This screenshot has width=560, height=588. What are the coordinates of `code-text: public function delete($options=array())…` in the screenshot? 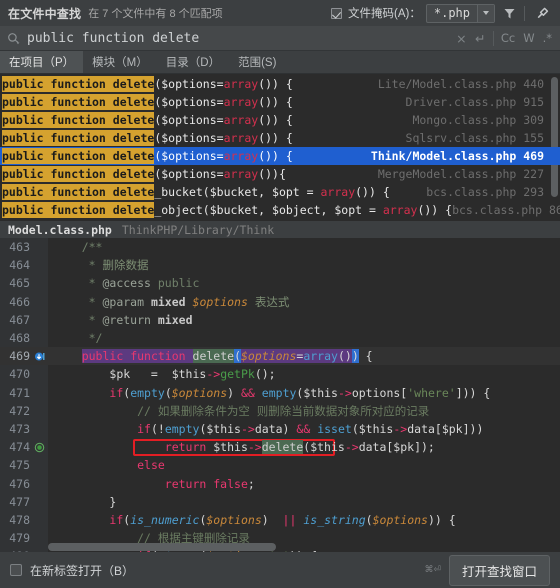 It's located at (227, 356).